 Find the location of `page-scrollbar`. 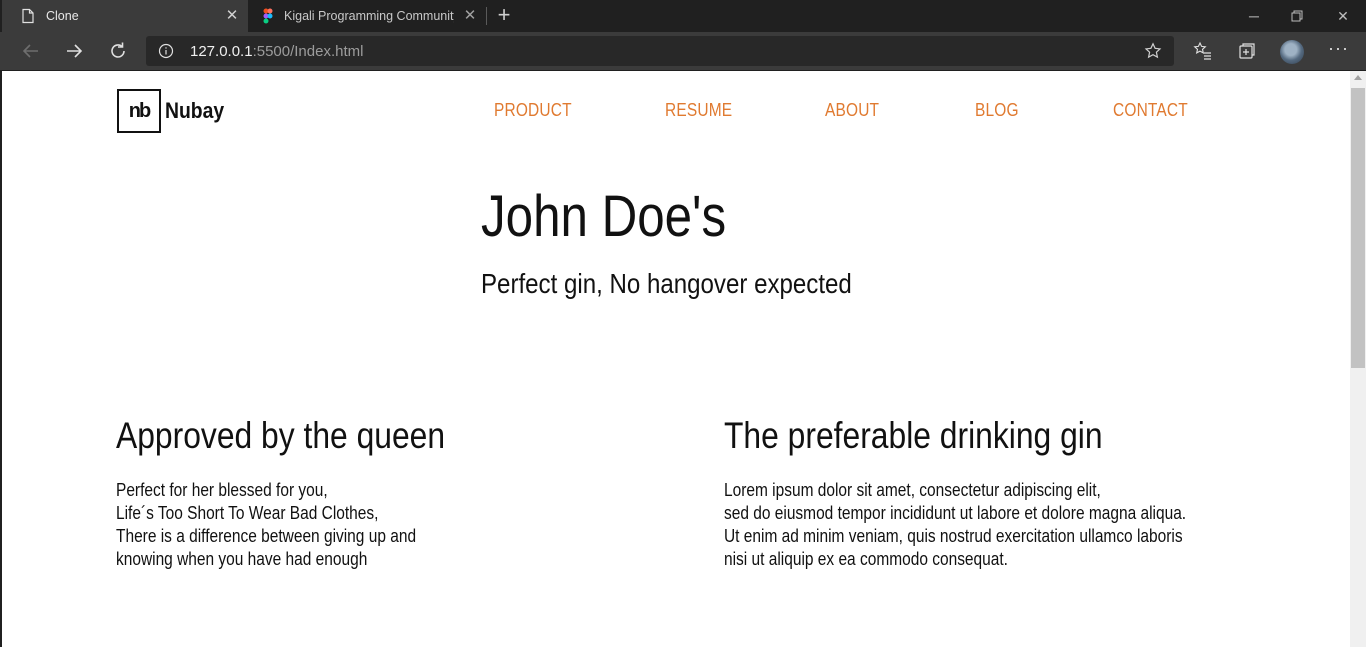

page-scrollbar is located at coordinates (1358, 359).